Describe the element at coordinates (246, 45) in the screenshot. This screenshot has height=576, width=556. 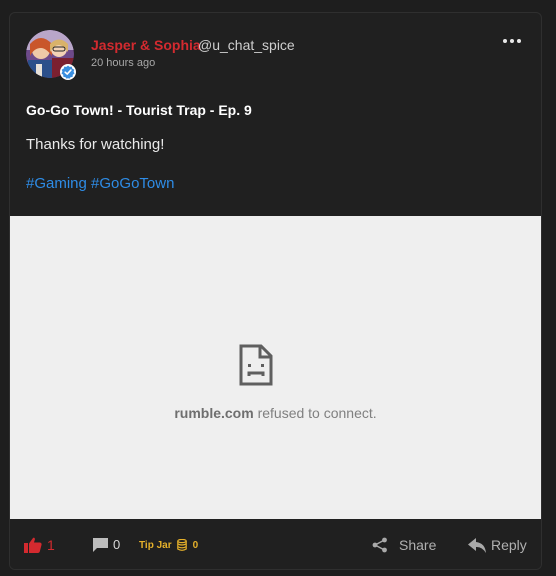
I see `author-handle: @u_chat_spice` at that location.